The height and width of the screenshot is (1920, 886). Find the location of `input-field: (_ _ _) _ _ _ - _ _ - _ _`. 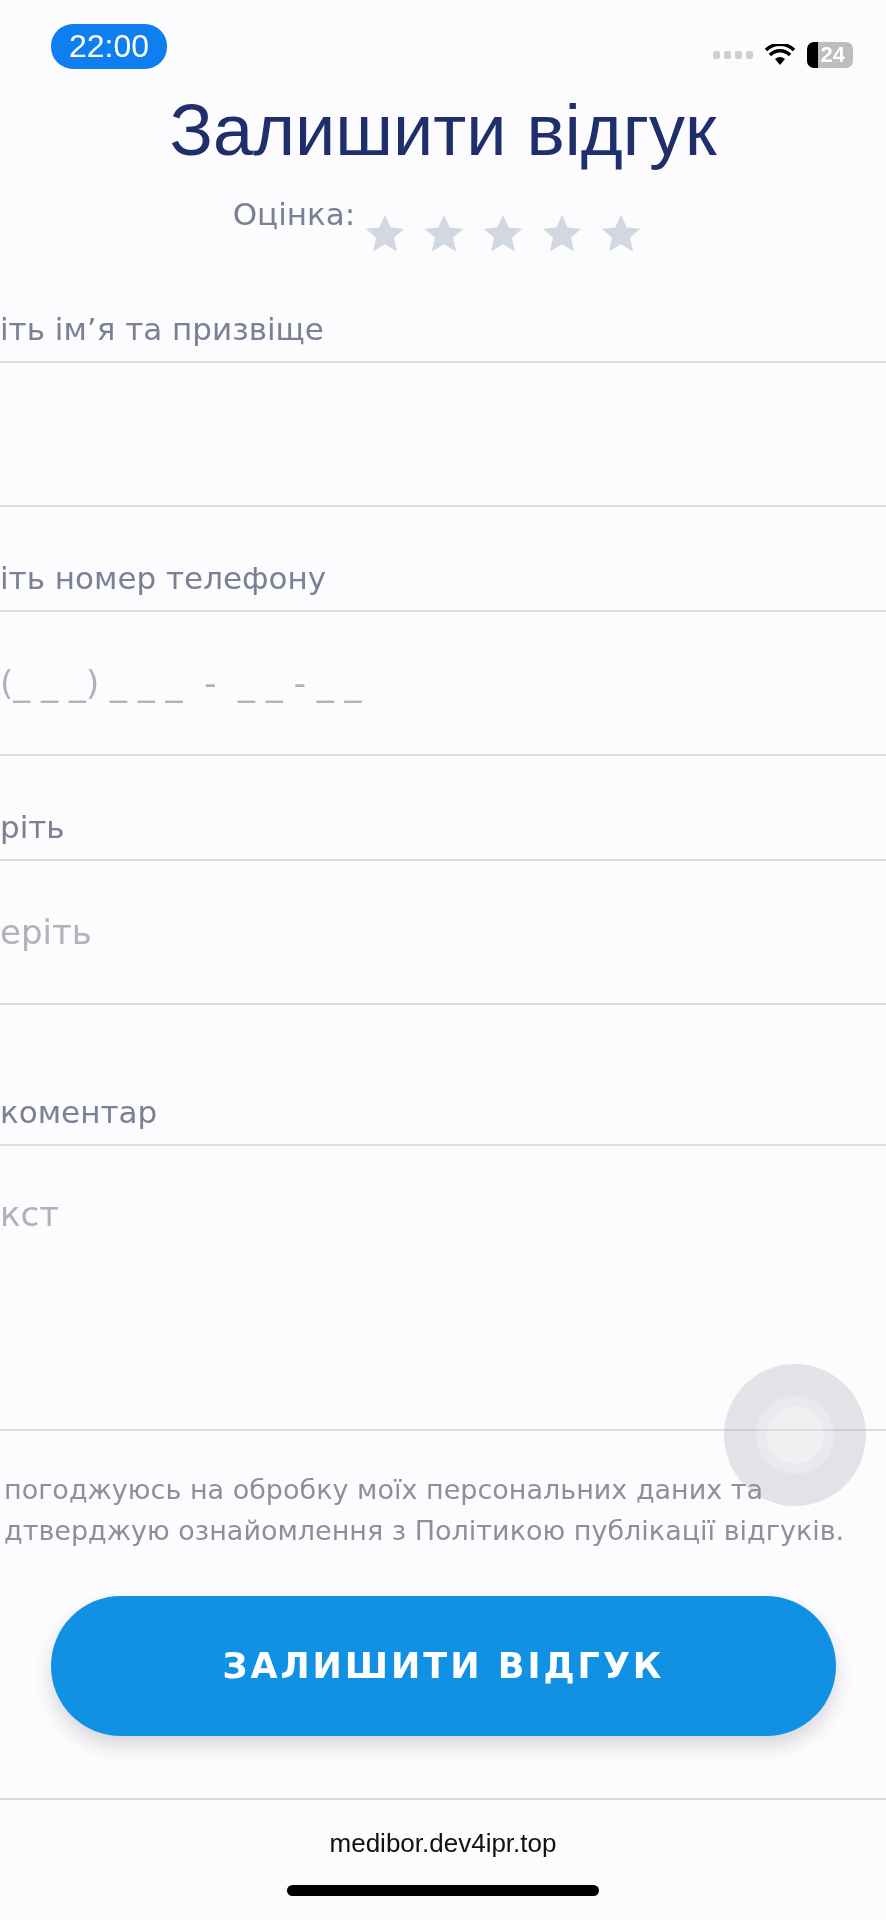

input-field: (_ _ _) _ _ _ - _ _ - _ _ is located at coordinates (443, 684).